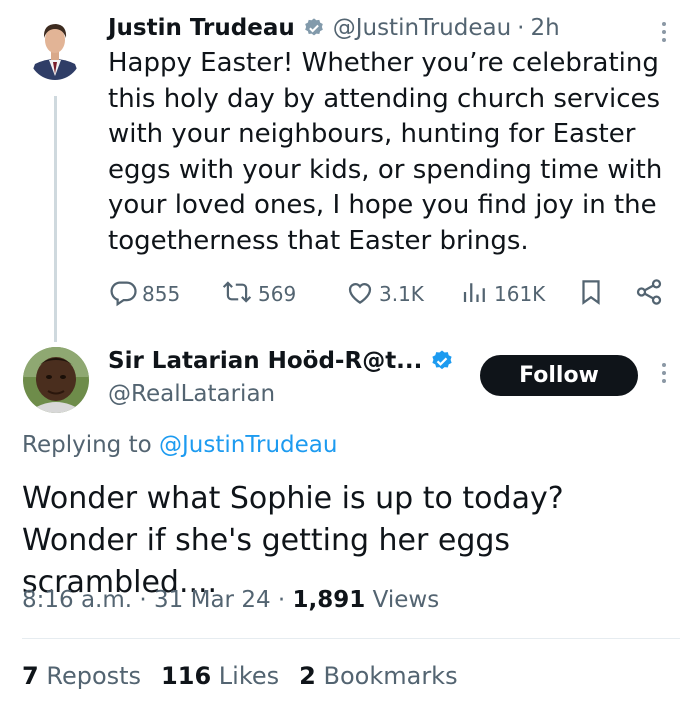 The image size is (700, 712). I want to click on views-icon, so click(475, 294).